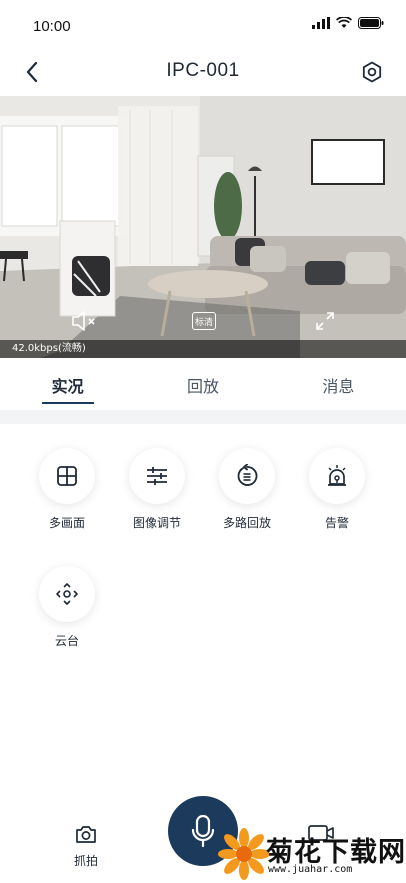 This screenshot has height=883, width=406. I want to click on fullscreen-button, so click(325, 321).